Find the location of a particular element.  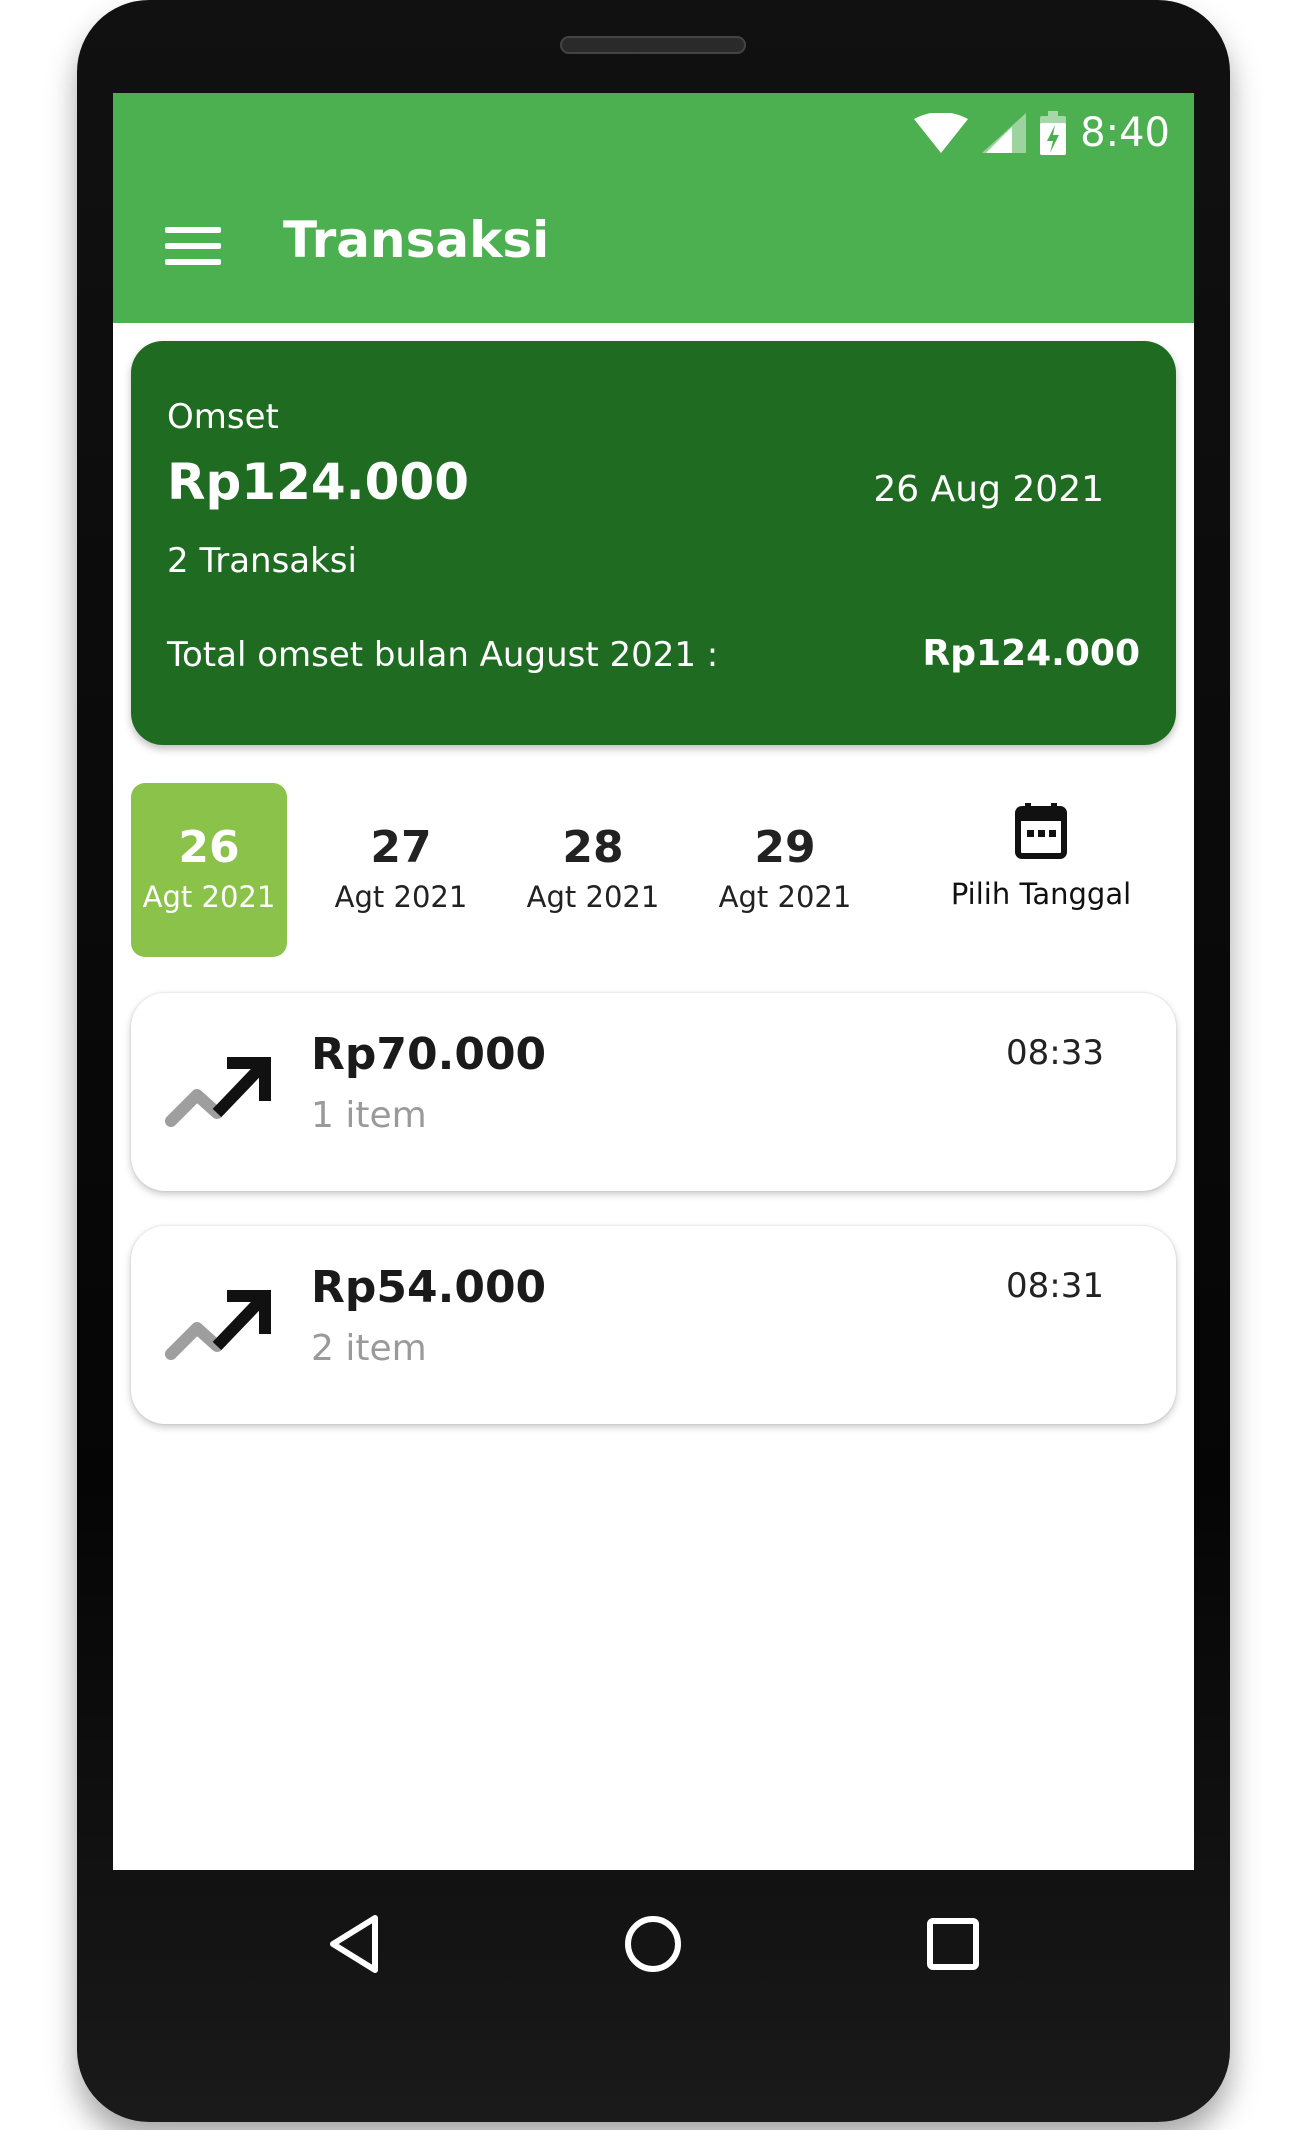

date-item-29: 29 Agt 2021 is located at coordinates (785, 870).